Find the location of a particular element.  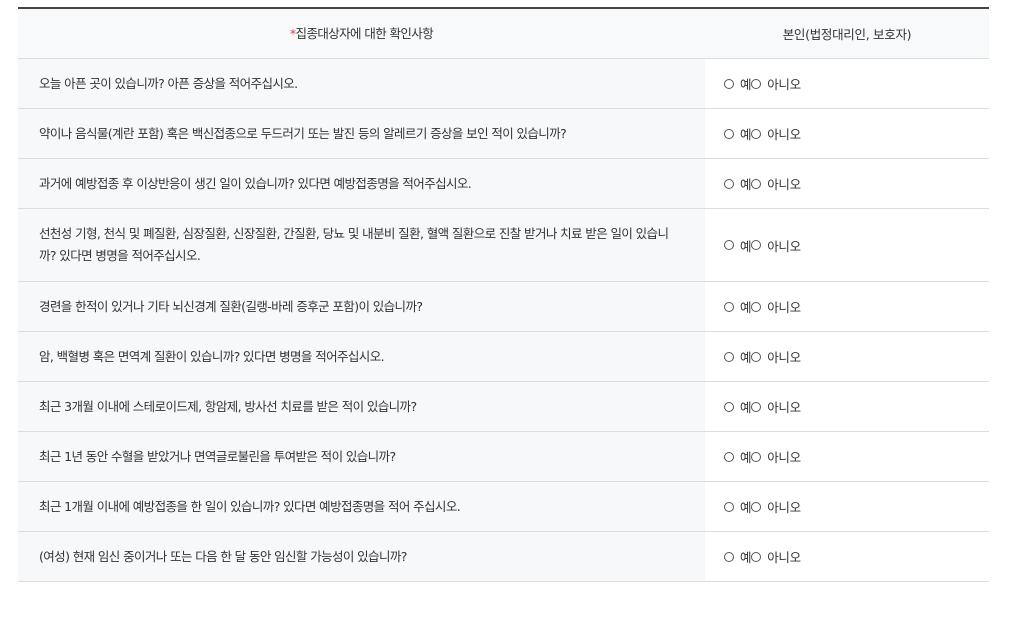

table-header-row: * 집종대상자에 대한 확인사항 본인(법정대리인, 보호자) is located at coordinates (503, 34).